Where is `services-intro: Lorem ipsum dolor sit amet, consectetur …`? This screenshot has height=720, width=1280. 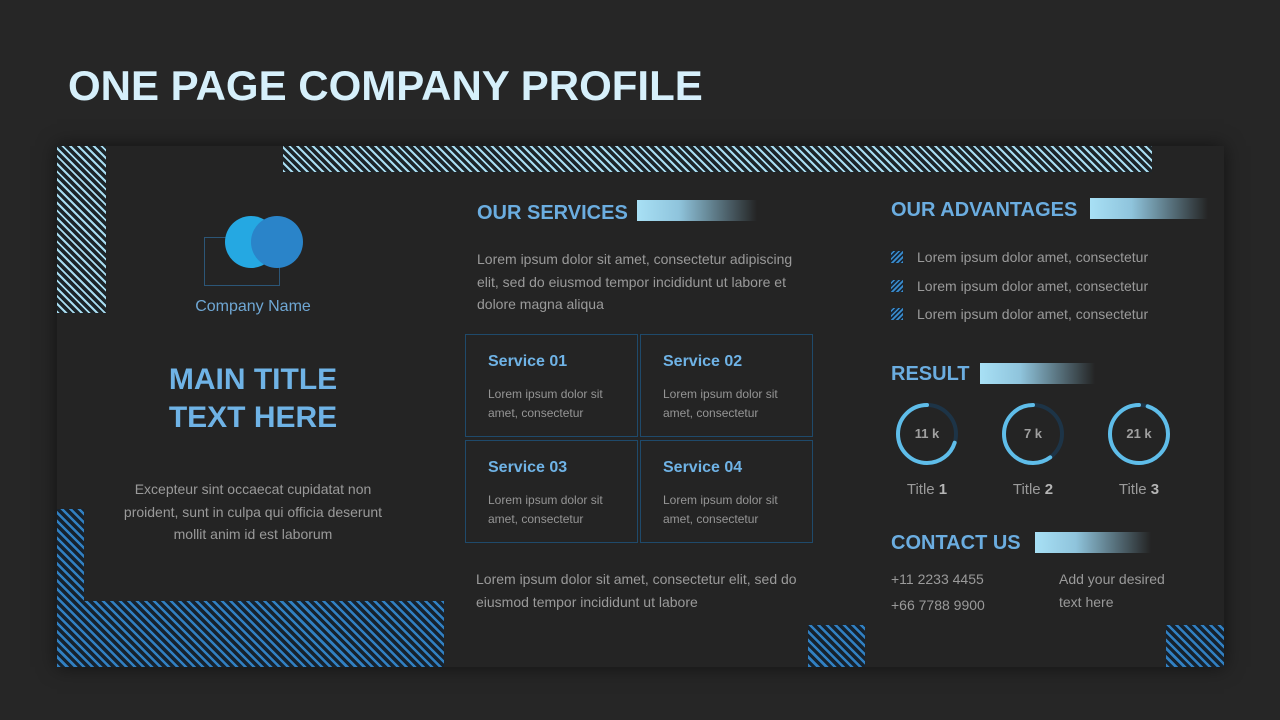 services-intro: Lorem ipsum dolor sit amet, consectetur … is located at coordinates (635, 281).